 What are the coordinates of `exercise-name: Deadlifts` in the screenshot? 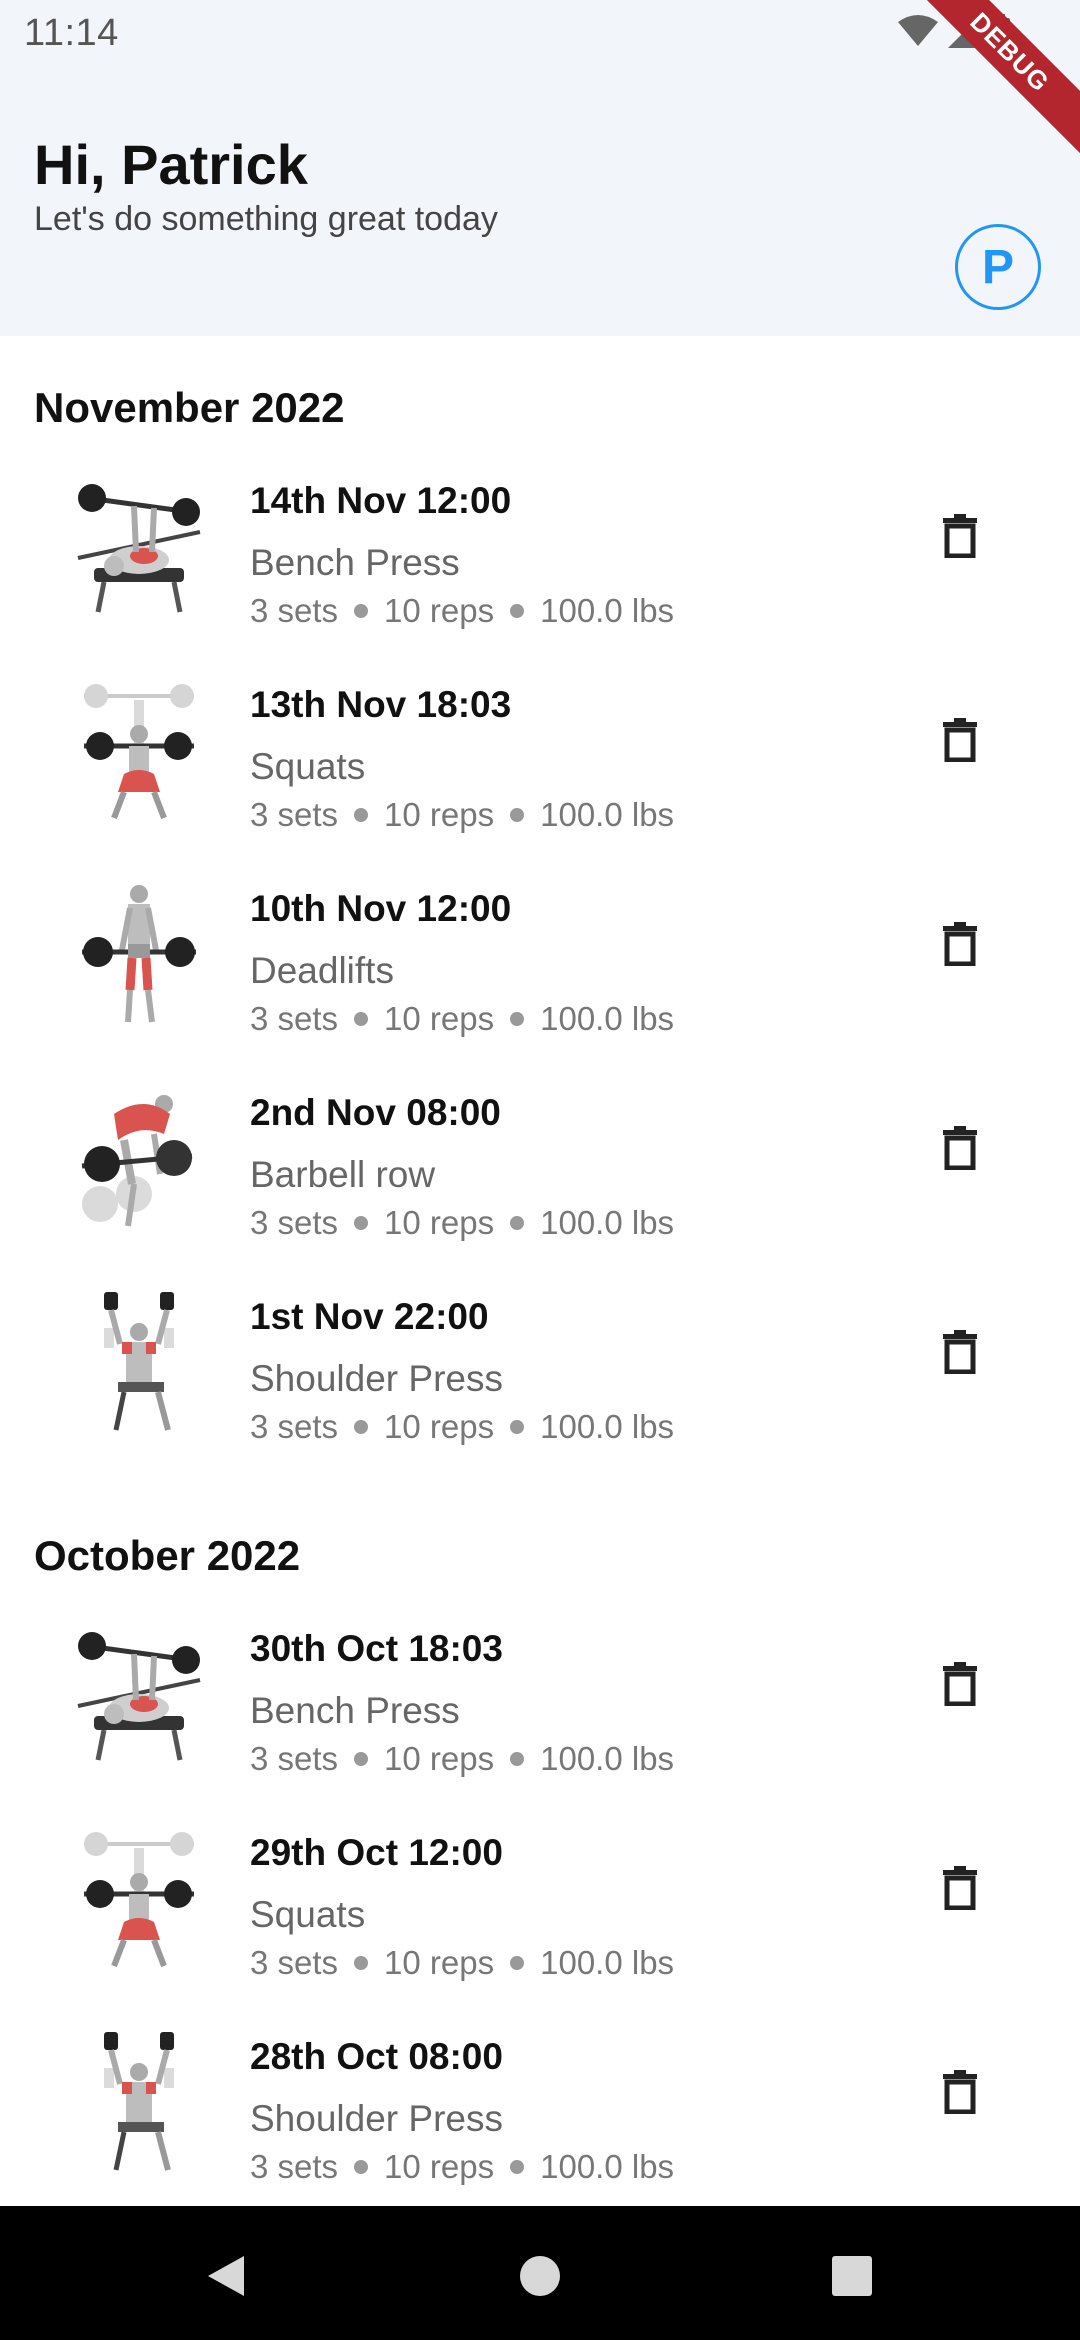 It's located at (322, 970).